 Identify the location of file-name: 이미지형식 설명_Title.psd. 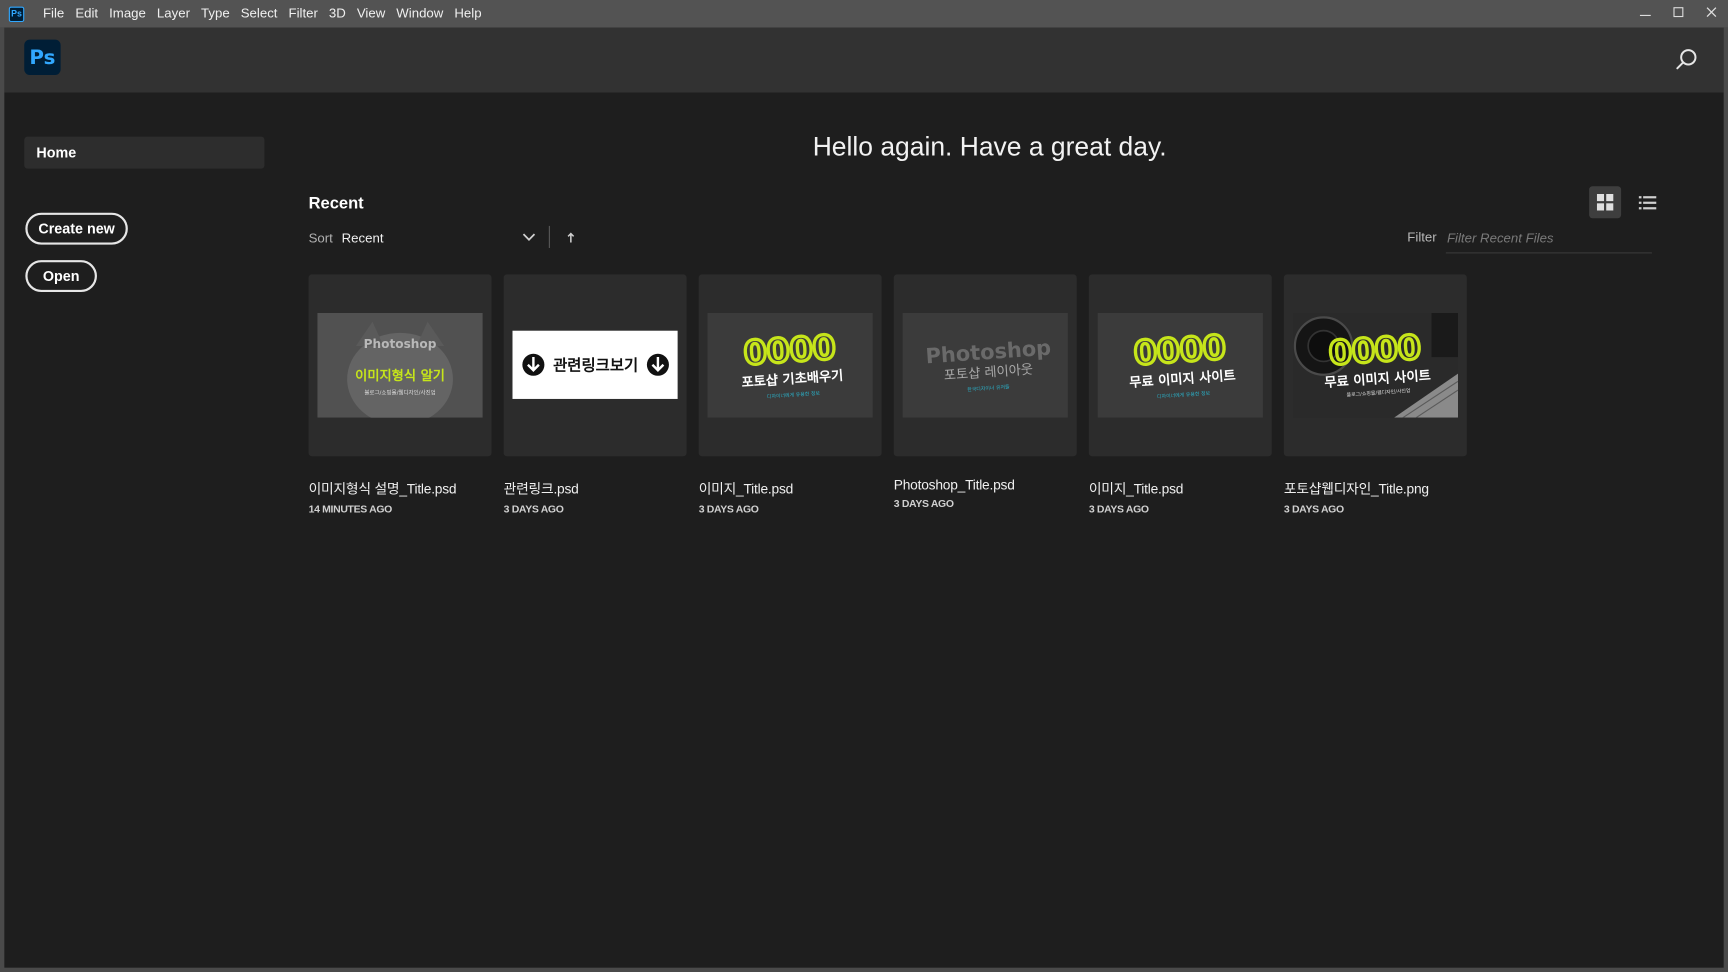
(382, 489).